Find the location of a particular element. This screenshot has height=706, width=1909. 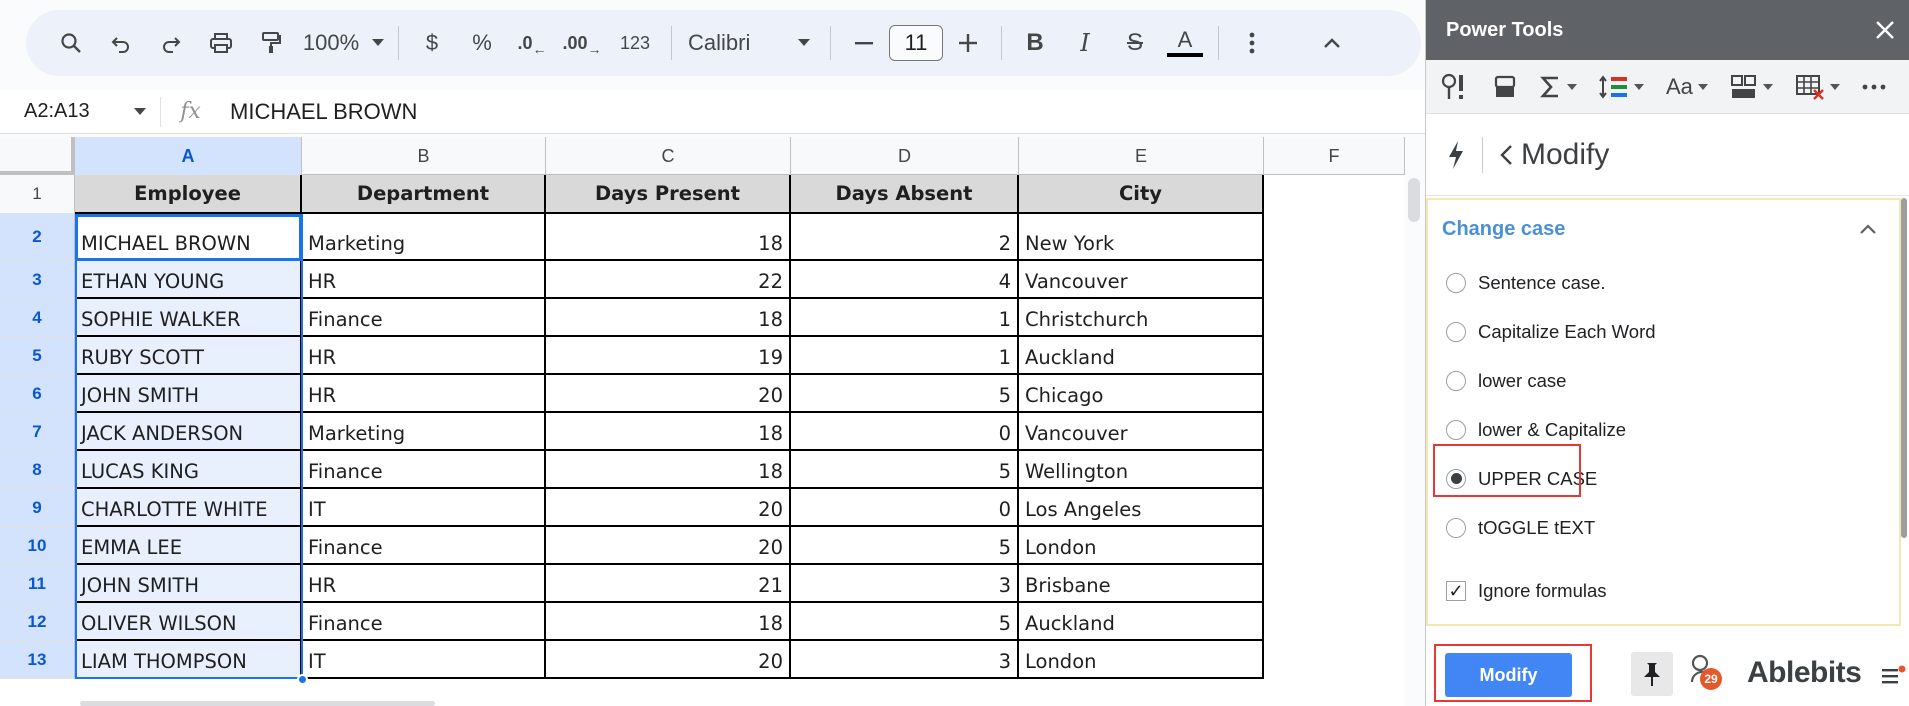

bold-button: B is located at coordinates (1035, 43).